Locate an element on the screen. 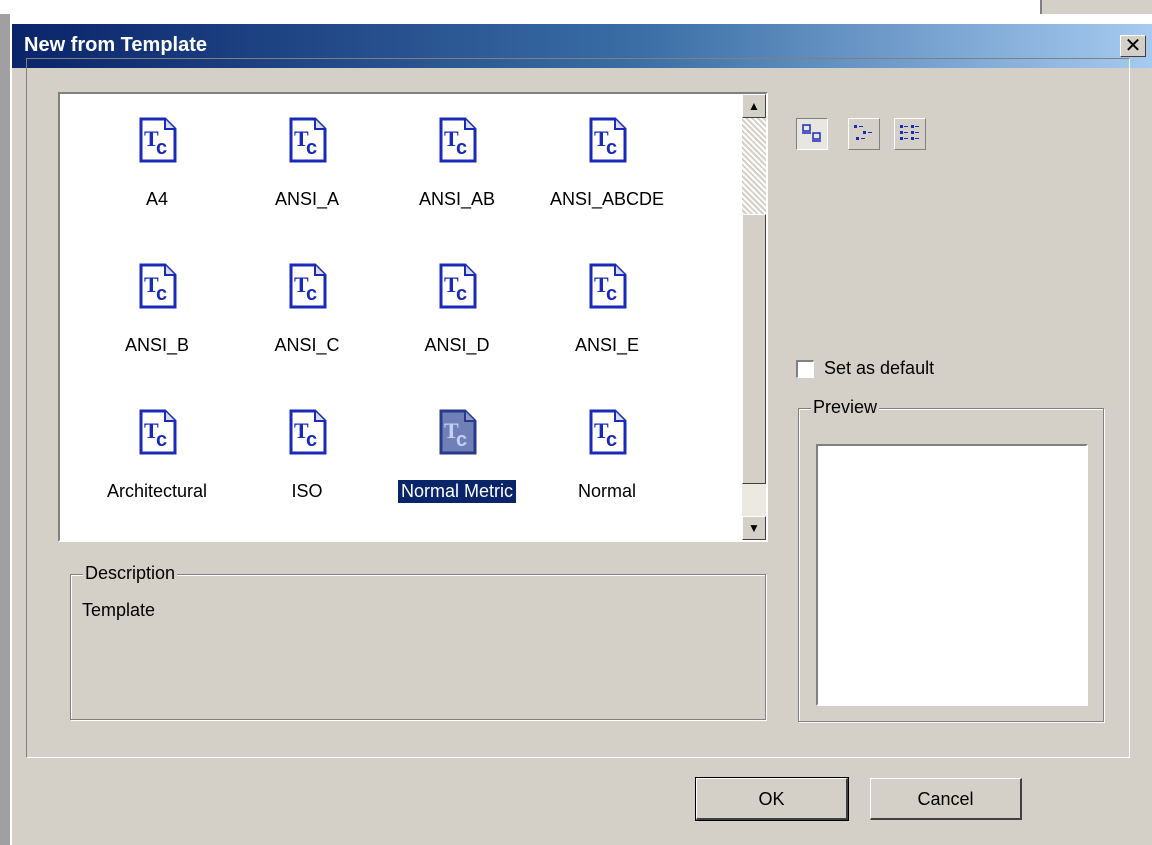 The width and height of the screenshot is (1152, 845). vertical-scrollbar: ▲ ▼ is located at coordinates (754, 317).